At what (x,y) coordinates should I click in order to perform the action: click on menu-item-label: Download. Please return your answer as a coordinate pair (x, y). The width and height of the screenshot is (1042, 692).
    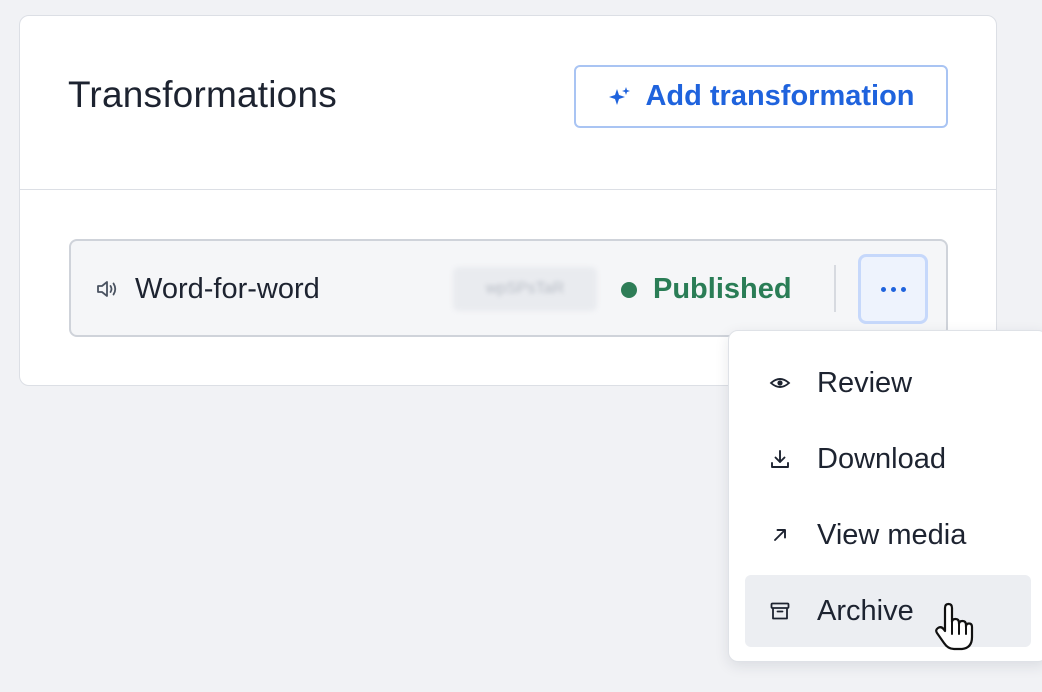
    Looking at the image, I should click on (881, 458).